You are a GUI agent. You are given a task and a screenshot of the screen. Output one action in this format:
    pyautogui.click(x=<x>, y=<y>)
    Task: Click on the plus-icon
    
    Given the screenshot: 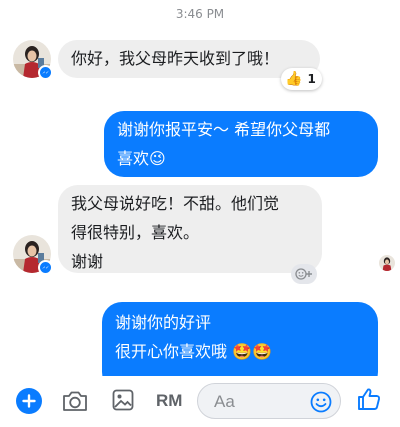 What is the action you would take?
    pyautogui.click(x=29, y=401)
    